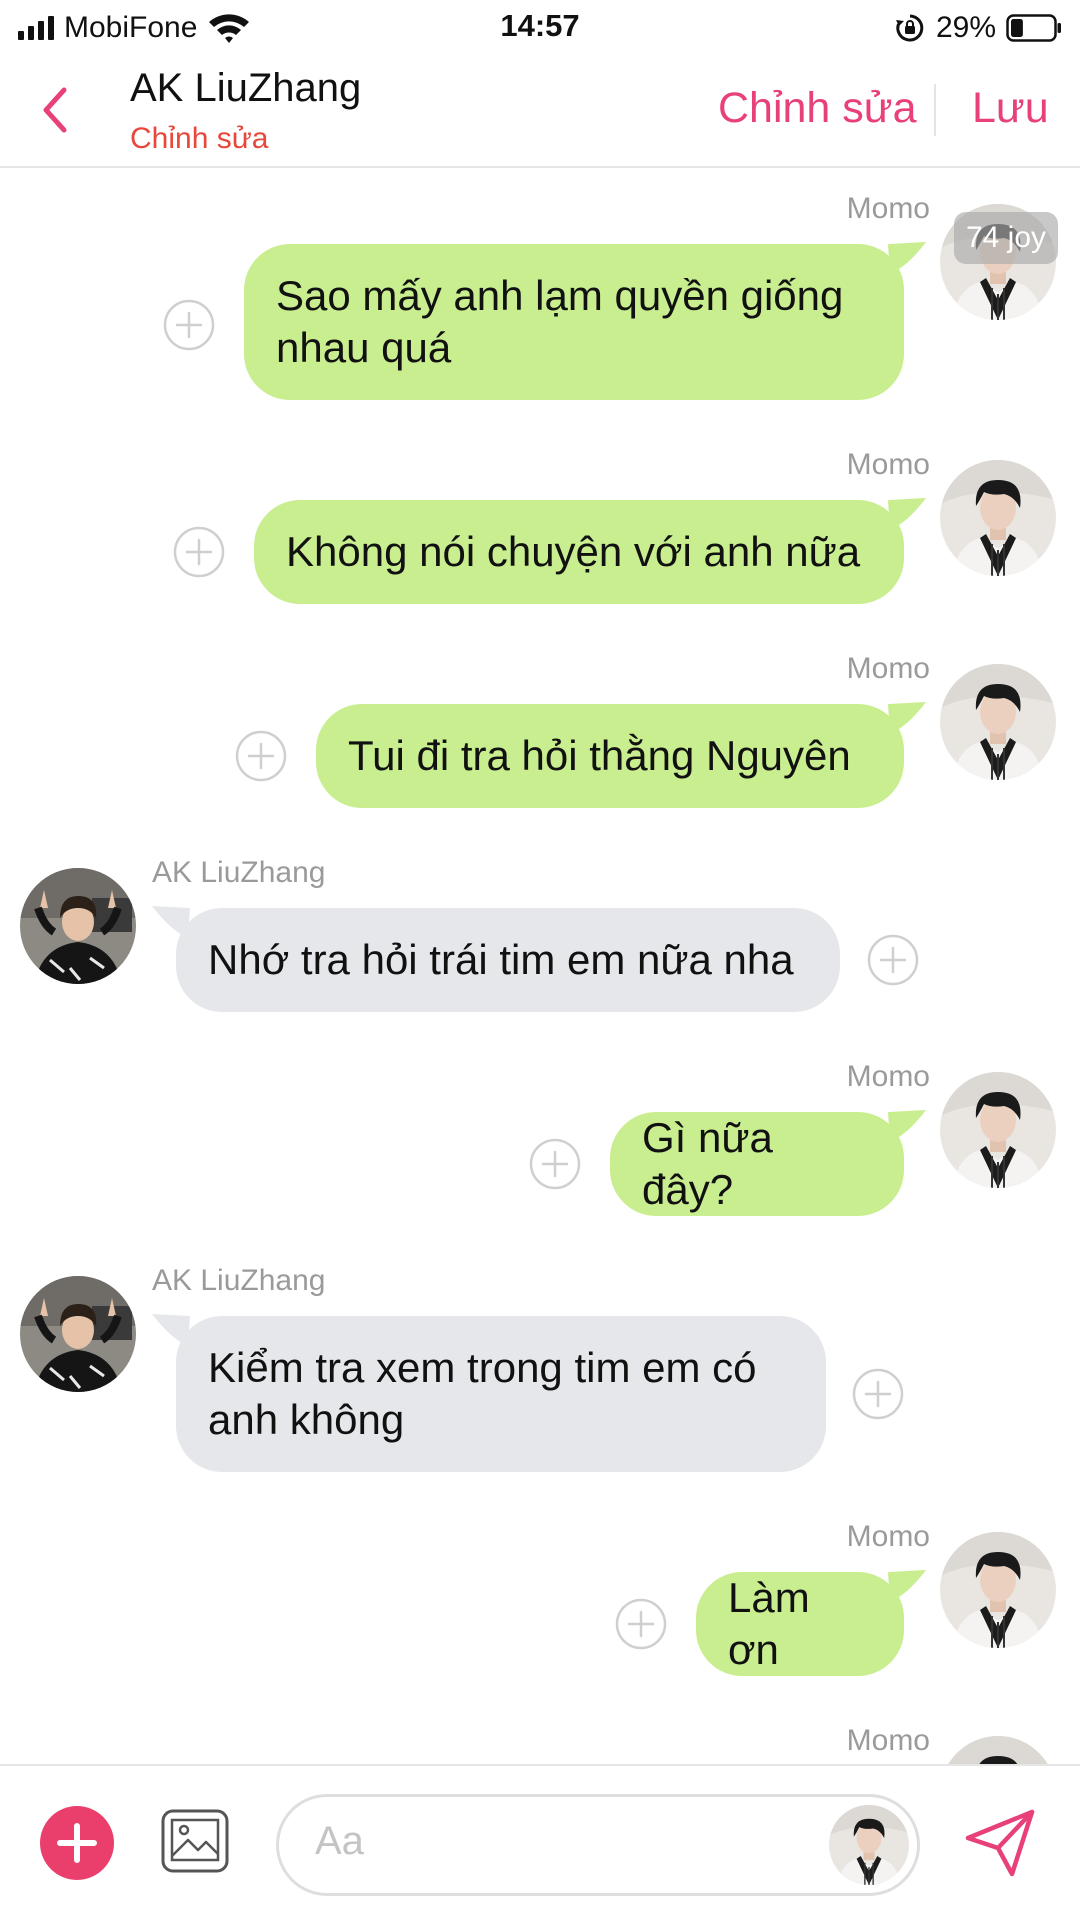  I want to click on rotation-lock-icon, so click(909, 28).